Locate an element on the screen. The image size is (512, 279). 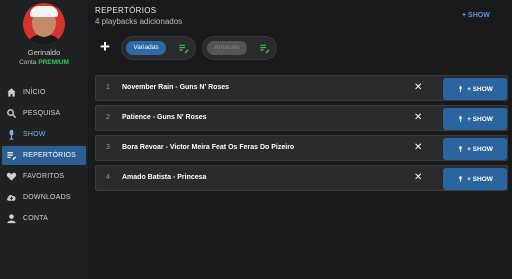
playlist-icon is located at coordinates (12, 156).